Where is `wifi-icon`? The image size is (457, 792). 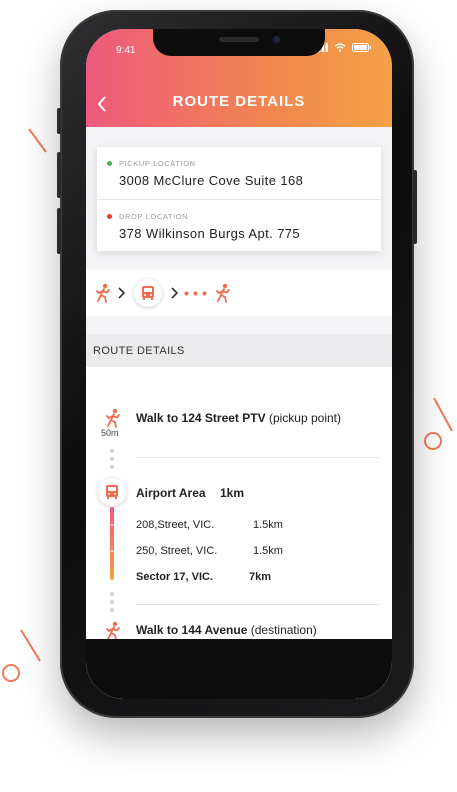
wifi-icon is located at coordinates (340, 47).